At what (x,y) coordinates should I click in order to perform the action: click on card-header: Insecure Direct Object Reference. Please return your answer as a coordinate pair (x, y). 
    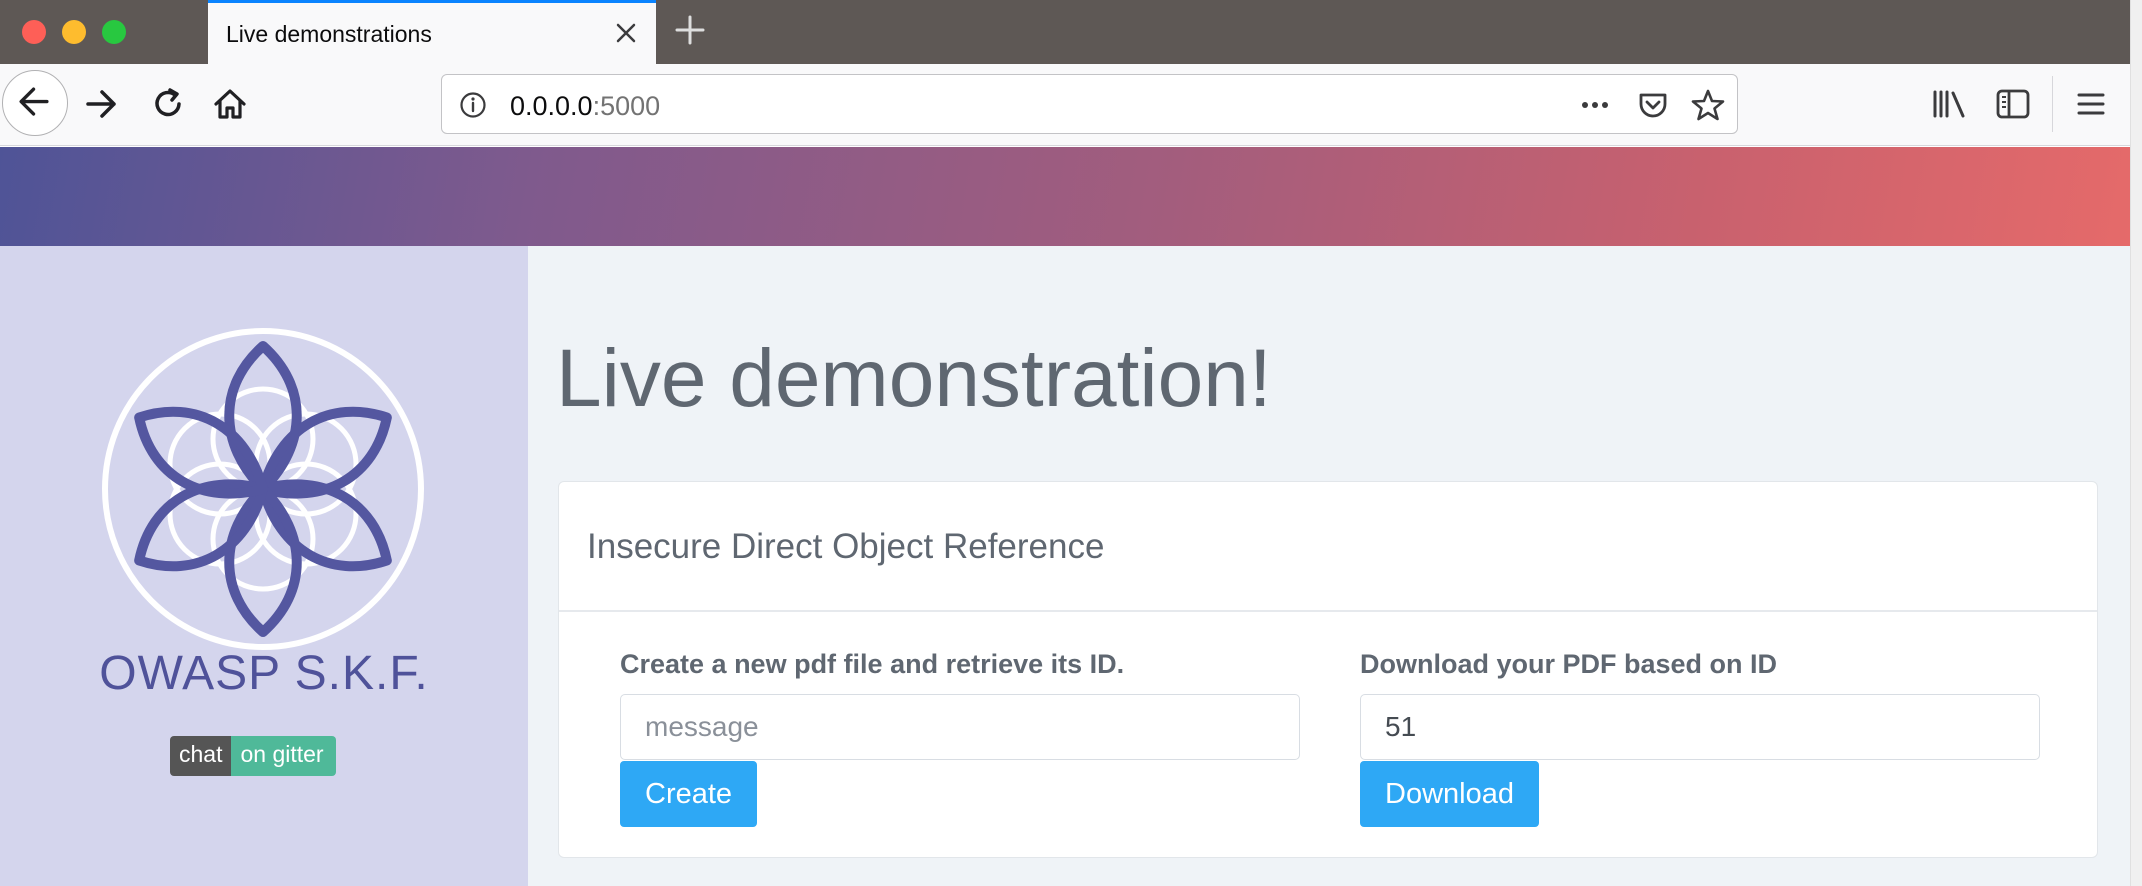
    Looking at the image, I should click on (1328, 547).